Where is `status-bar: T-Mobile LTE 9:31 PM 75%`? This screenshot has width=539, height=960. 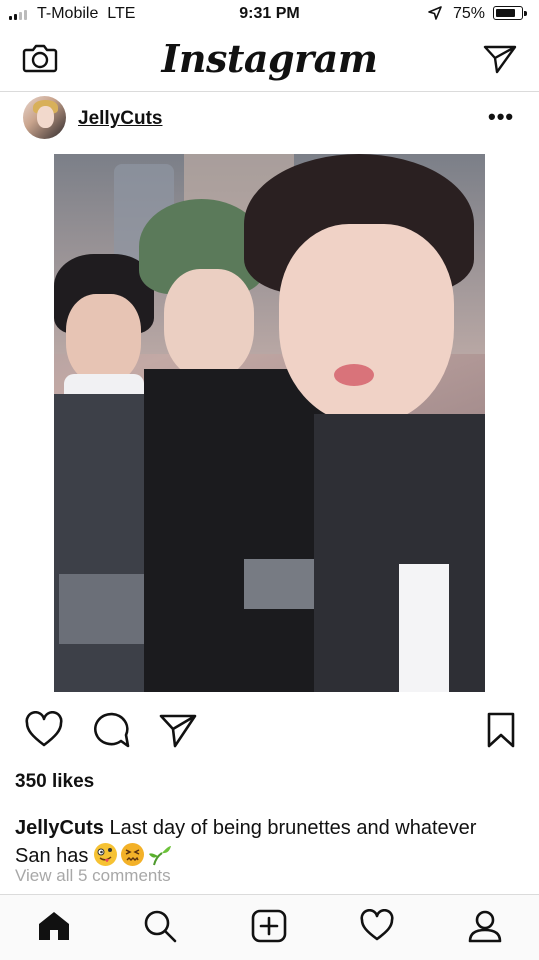 status-bar: T-Mobile LTE 9:31 PM 75% is located at coordinates (269, 15).